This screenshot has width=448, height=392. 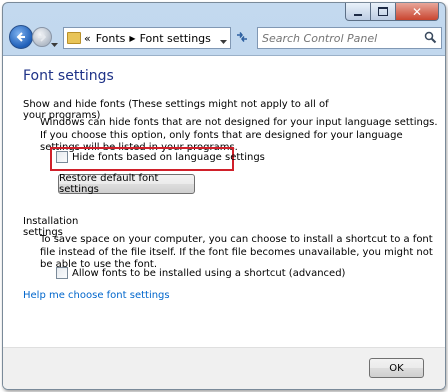 I want to click on back-arrow-icon, so click(x=20, y=37).